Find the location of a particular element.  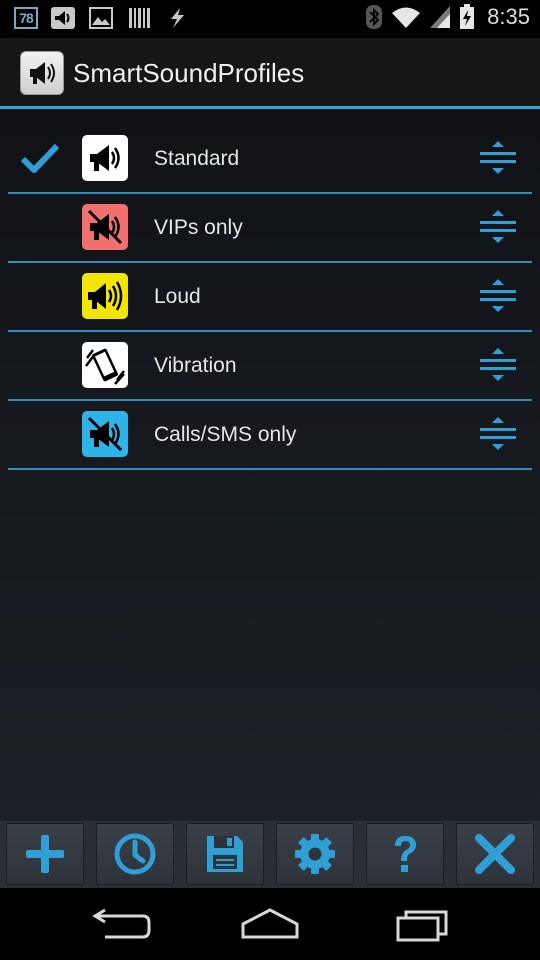

list-item: Standard is located at coordinates (270, 159).